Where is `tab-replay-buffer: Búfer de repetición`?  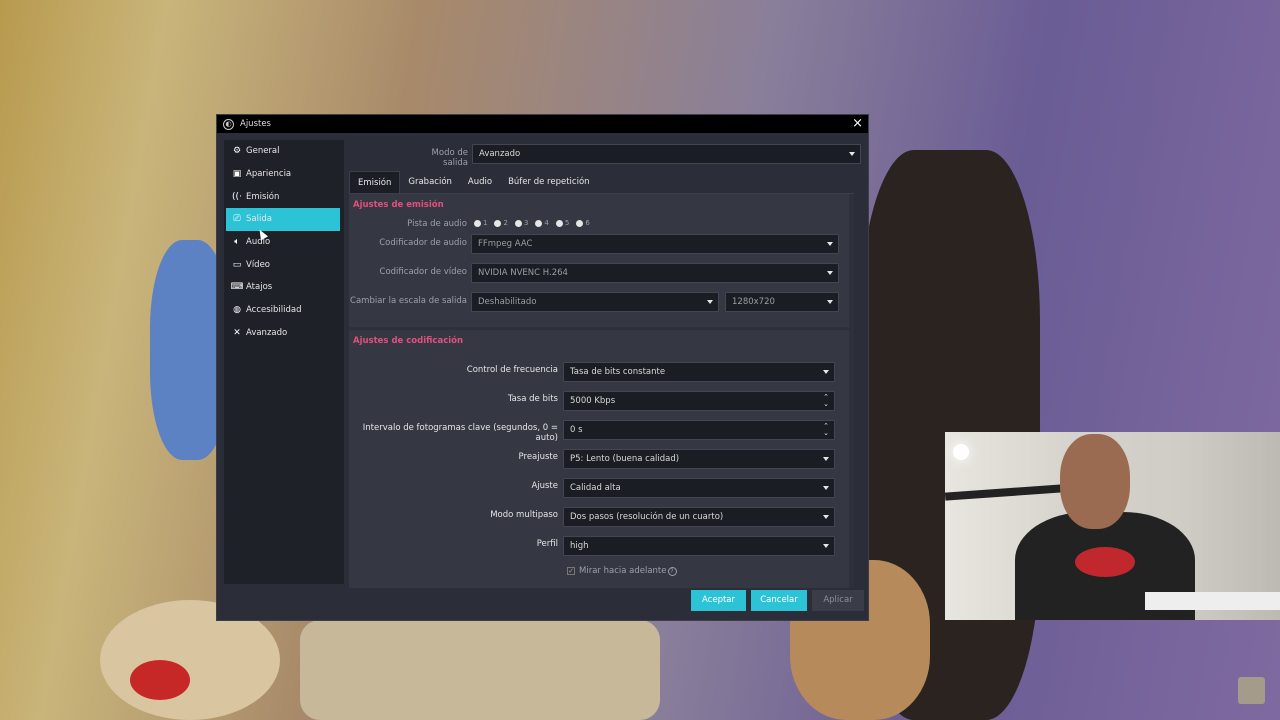
tab-replay-buffer: Búfer de repetición is located at coordinates (548, 182).